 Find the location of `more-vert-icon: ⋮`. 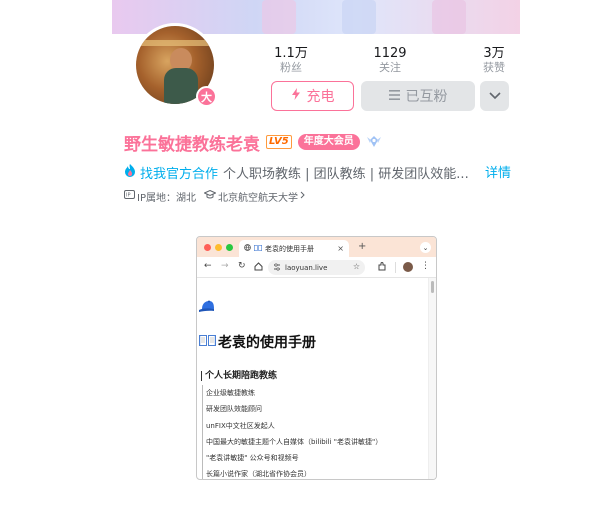

more-vert-icon: ⋮ is located at coordinates (425, 266).